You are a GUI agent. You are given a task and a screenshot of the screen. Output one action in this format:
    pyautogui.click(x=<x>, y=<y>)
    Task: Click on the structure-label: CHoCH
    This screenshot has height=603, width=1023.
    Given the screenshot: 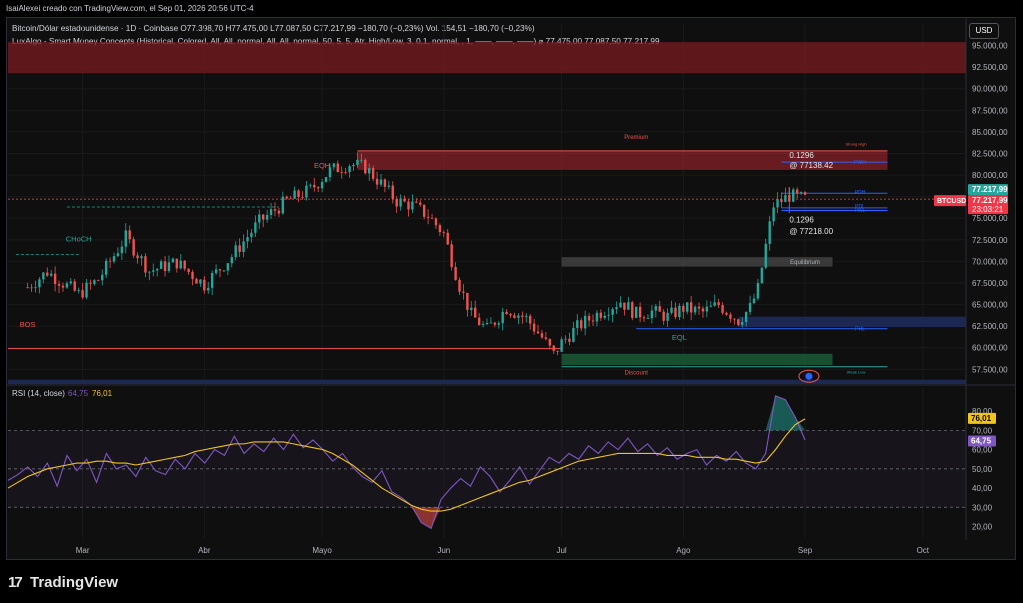 What is the action you would take?
    pyautogui.click(x=79, y=239)
    